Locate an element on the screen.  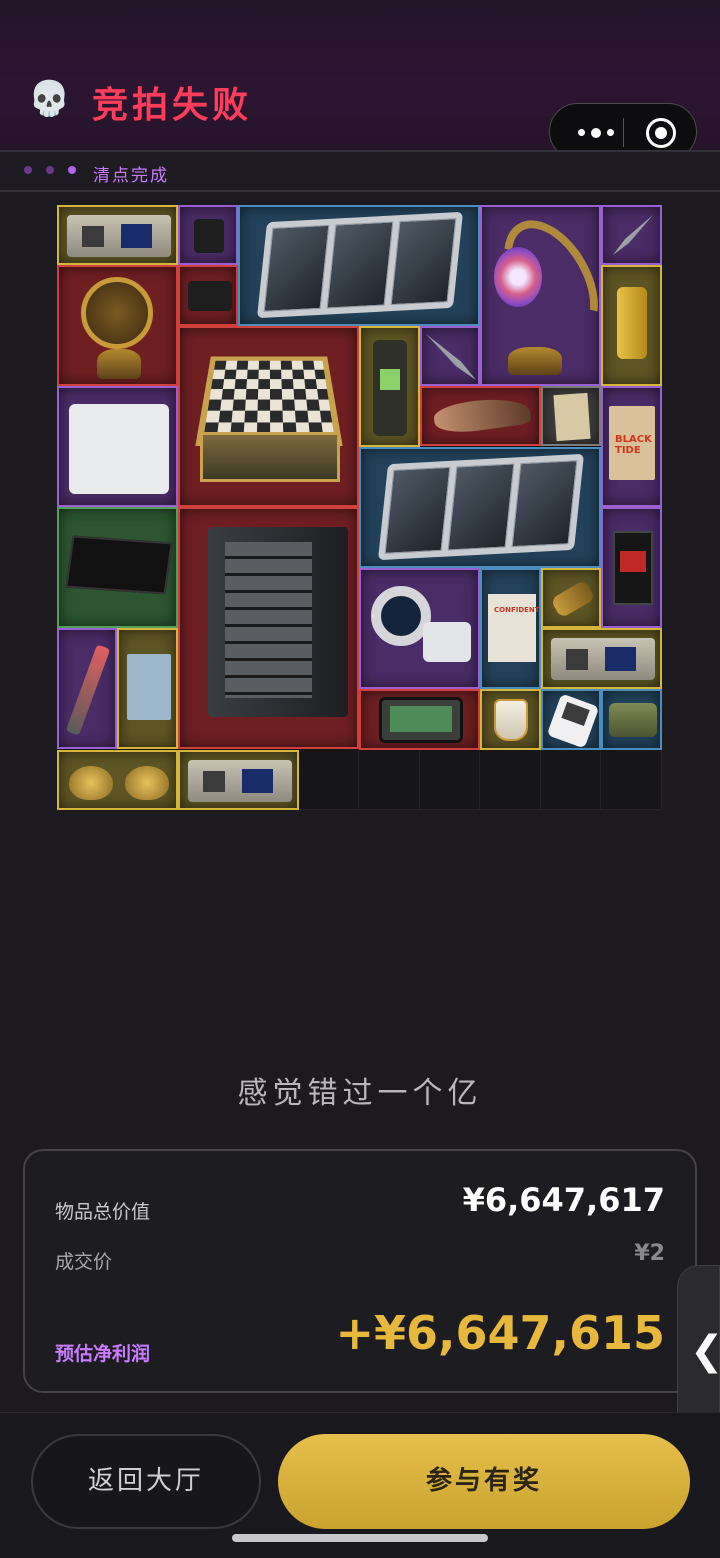
deal-price-label: 成交价 is located at coordinates (84, 1262).